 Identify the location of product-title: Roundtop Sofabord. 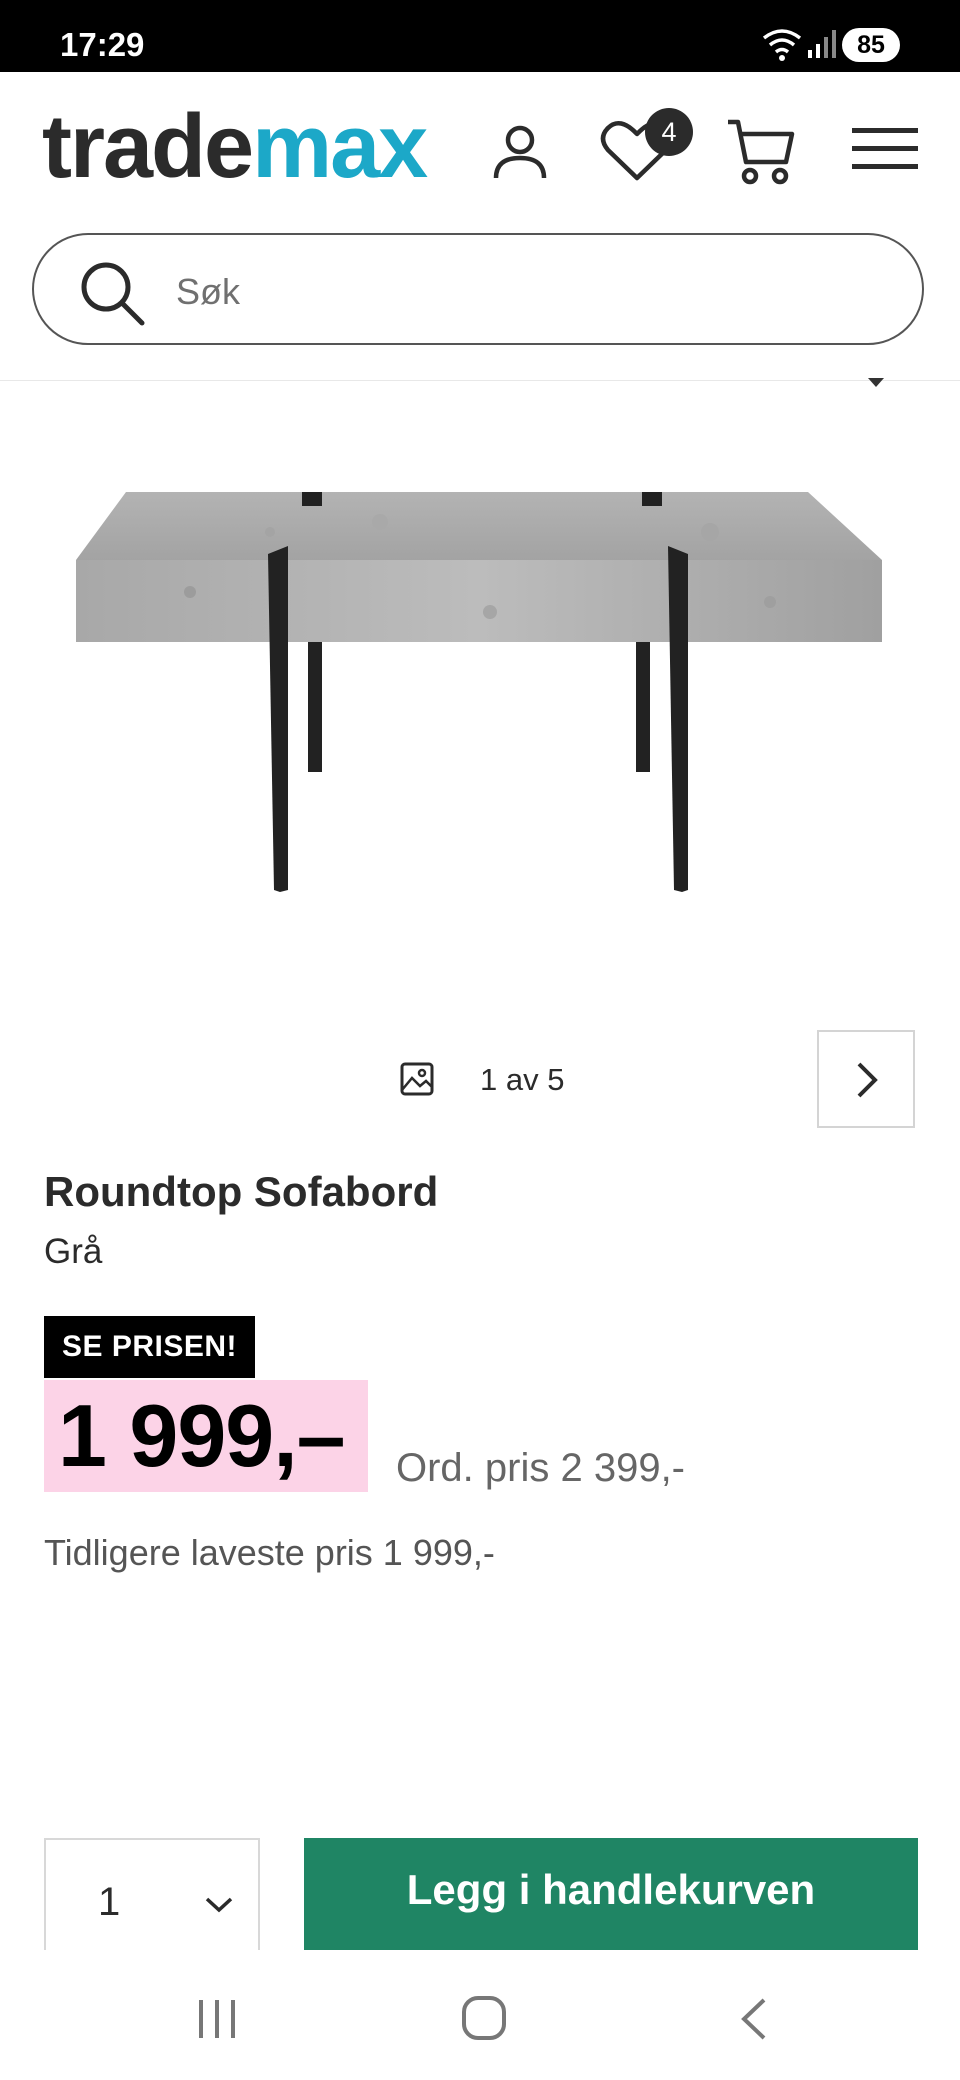
(241, 1191).